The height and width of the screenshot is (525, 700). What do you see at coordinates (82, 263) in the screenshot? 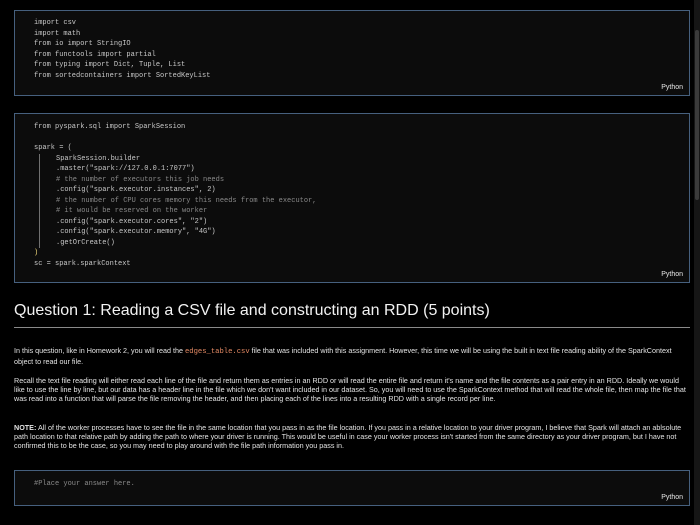
I see `code-line: sc = spark.sparkContext` at bounding box center [82, 263].